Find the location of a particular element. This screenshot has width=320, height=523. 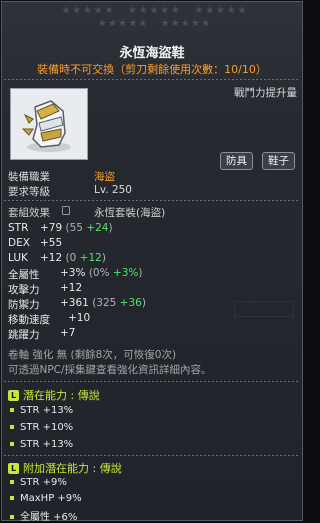

stat-name: 防禦力 is located at coordinates (24, 305).